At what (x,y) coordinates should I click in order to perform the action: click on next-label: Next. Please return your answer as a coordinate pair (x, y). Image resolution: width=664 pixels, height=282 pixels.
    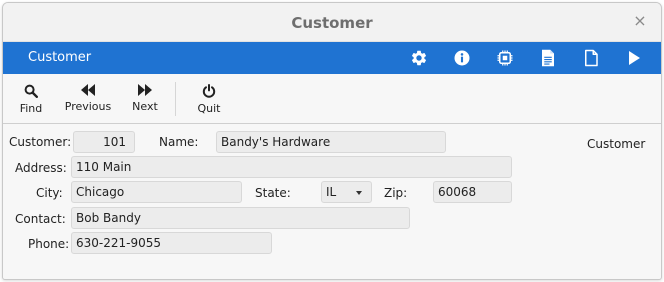
    Looking at the image, I should click on (145, 106).